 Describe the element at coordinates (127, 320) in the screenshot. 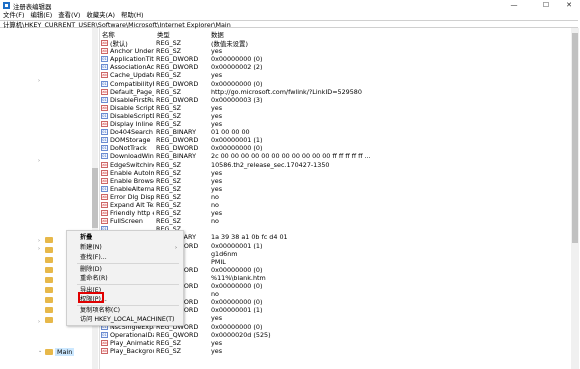

I see `menu-item-goto-hklm: 访问 HKEY_LOCAL_MACHINE(T)` at that location.